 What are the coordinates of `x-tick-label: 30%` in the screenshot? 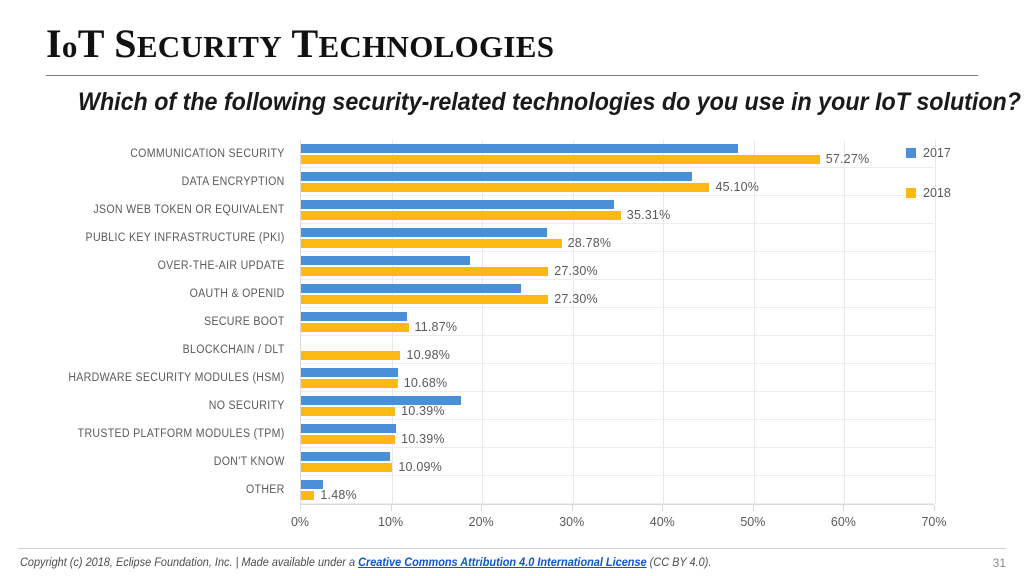 It's located at (572, 522).